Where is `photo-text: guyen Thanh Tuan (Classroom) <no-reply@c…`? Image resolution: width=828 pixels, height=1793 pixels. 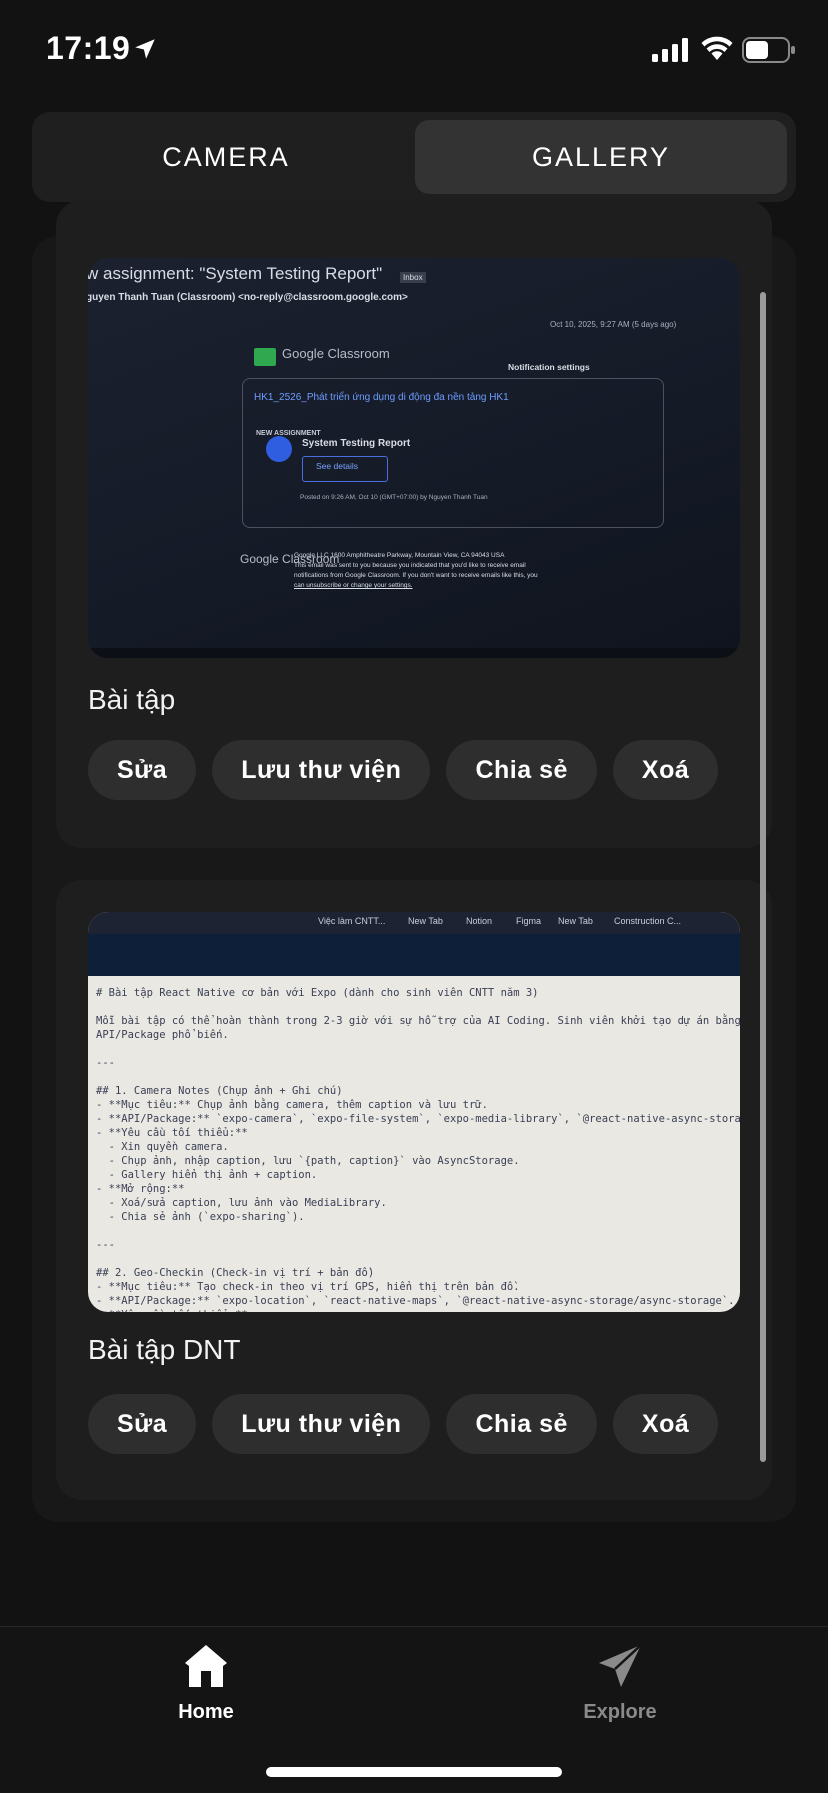
photo-text: guyen Thanh Tuan (Classroom) <no-reply@c… is located at coordinates (248, 297).